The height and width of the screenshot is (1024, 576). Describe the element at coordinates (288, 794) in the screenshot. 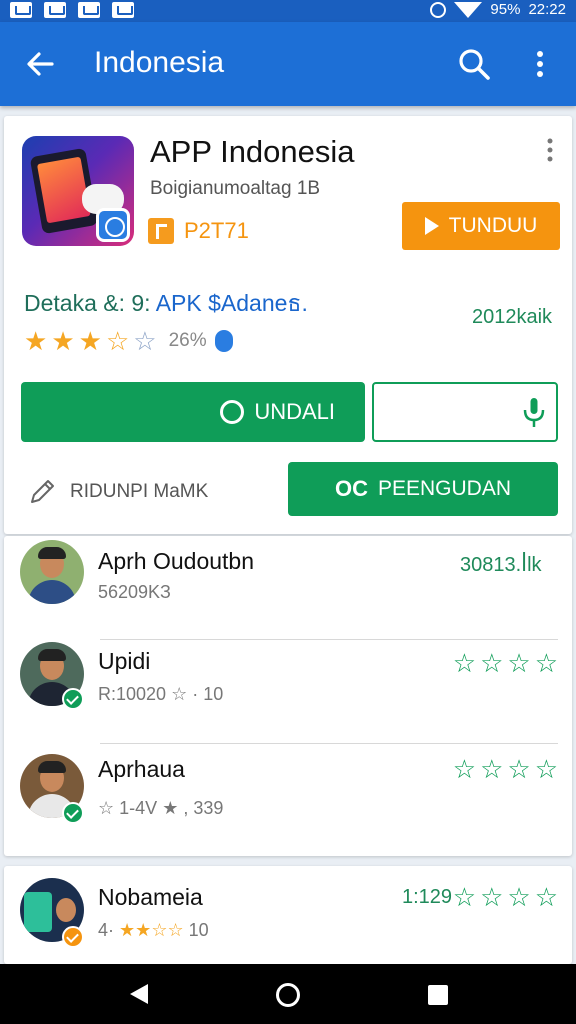

I see `review-item: Aprhaua ☆ 1-4V ★ , 339 ☆ ☆ ☆ ☆` at that location.